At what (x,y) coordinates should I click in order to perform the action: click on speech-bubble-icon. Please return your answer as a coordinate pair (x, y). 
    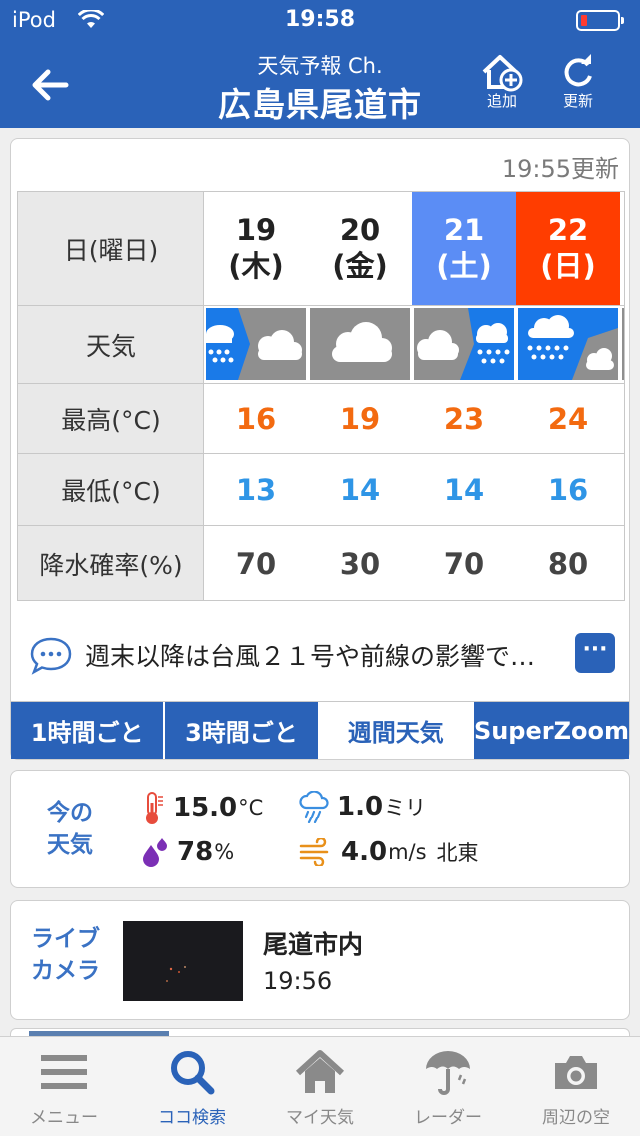
    Looking at the image, I should click on (51, 656).